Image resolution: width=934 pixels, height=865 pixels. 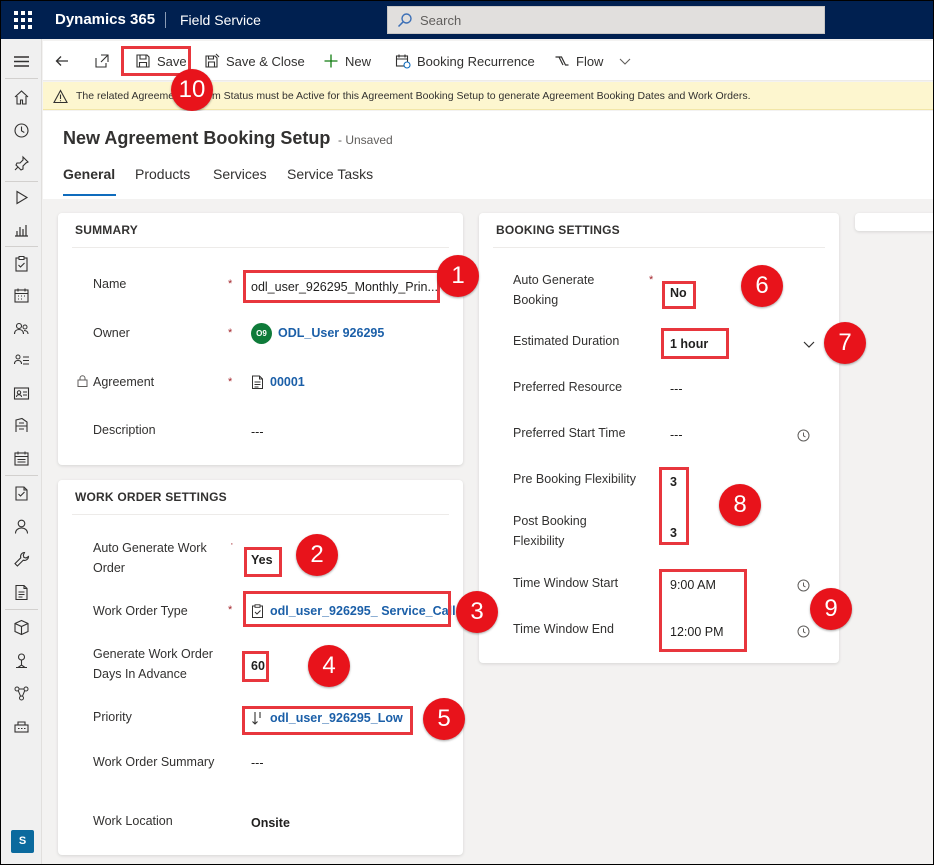 I want to click on work-order-summary-field: ---, so click(x=257, y=763).